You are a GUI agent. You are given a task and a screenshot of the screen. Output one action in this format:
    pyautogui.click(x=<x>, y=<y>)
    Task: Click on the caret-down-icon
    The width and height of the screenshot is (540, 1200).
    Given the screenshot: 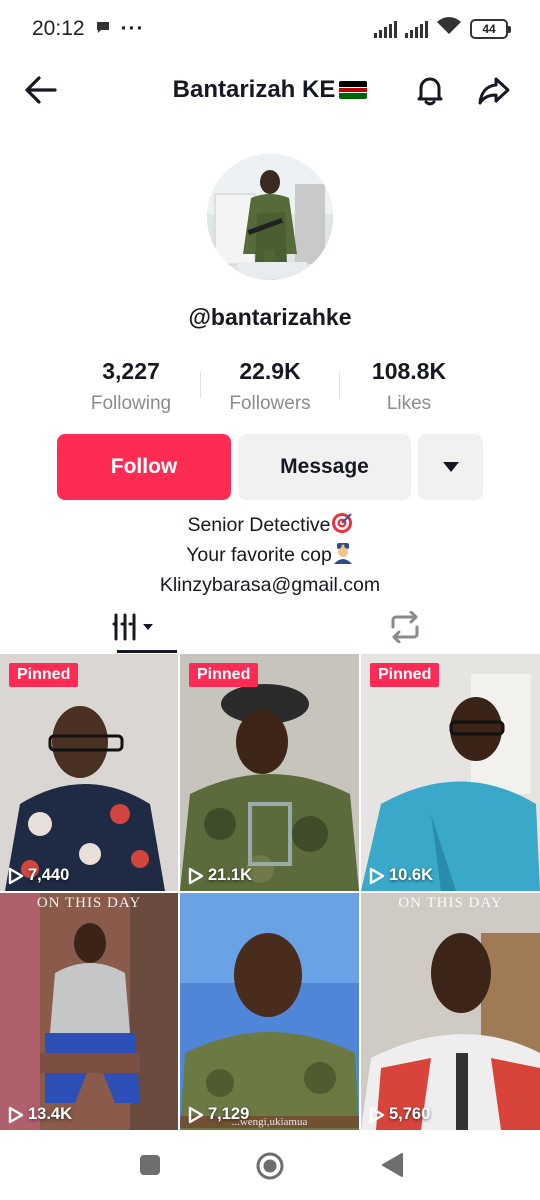 What is the action you would take?
    pyautogui.click(x=450, y=467)
    